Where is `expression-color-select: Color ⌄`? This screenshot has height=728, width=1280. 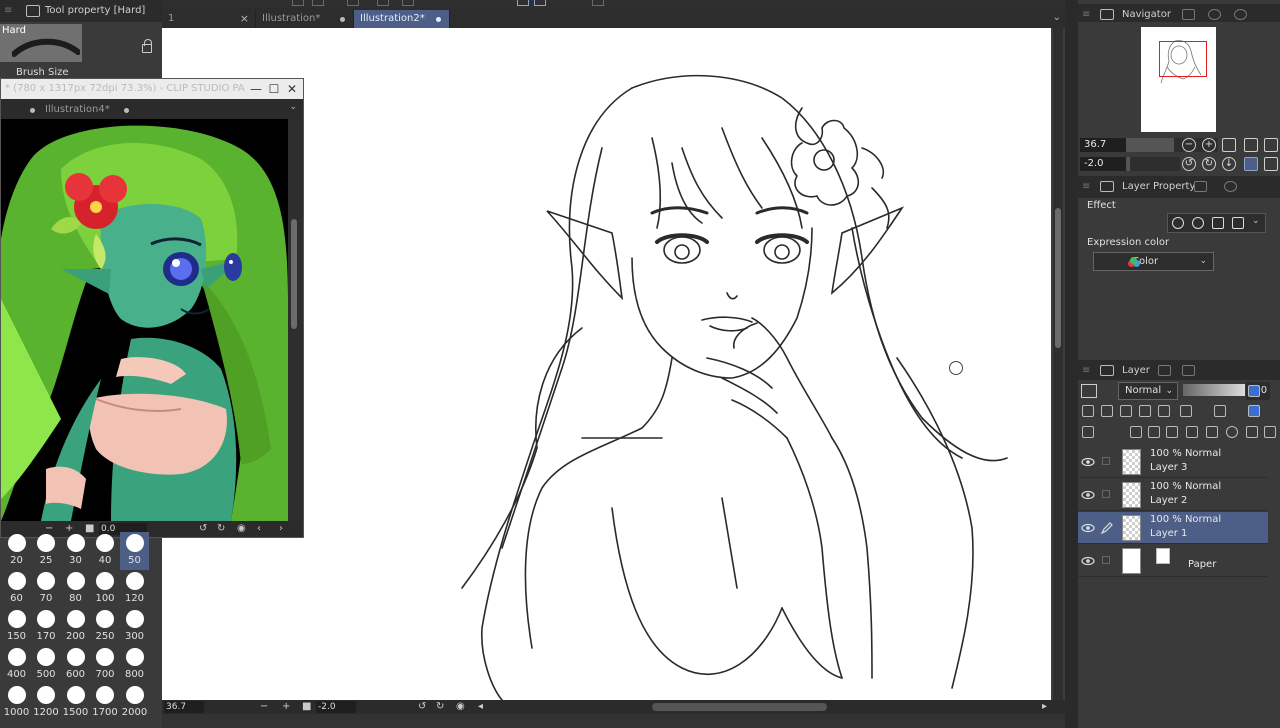
expression-color-select: Color ⌄ is located at coordinates (1153, 261).